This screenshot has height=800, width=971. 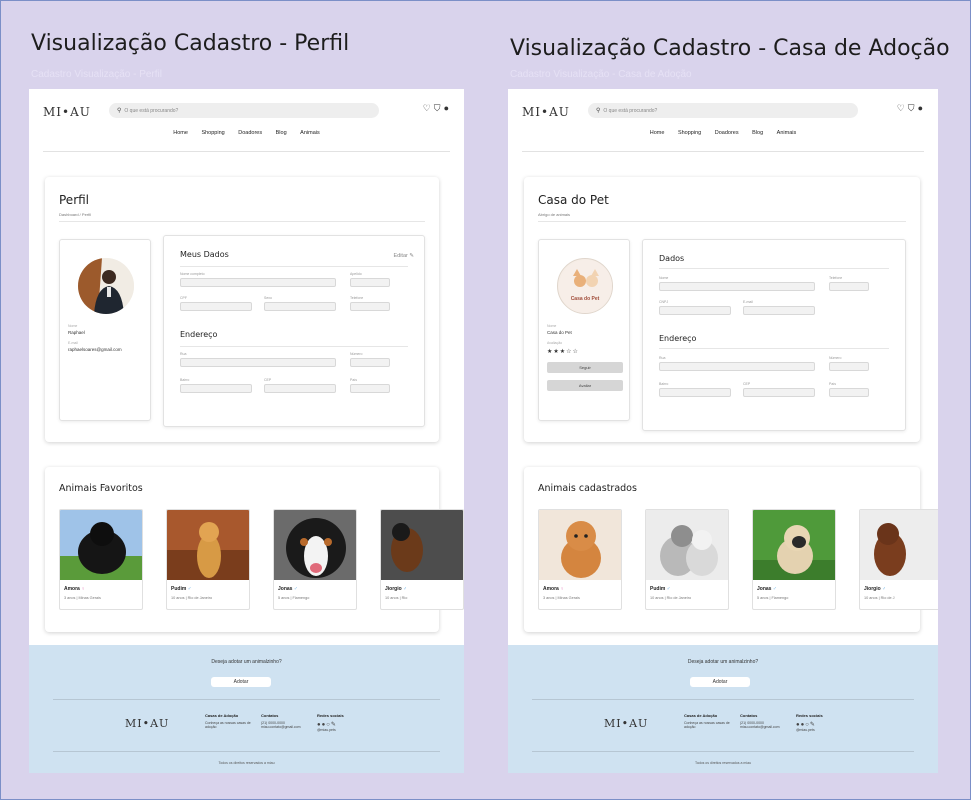 What do you see at coordinates (403, 256) in the screenshot?
I see `edit-button: Editar ✎` at bounding box center [403, 256].